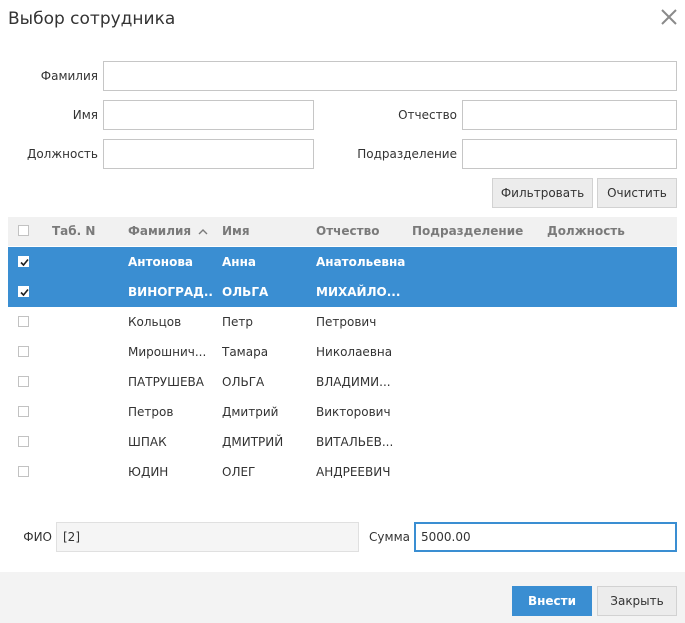 The height and width of the screenshot is (623, 685). What do you see at coordinates (342, 597) in the screenshot?
I see `dialog-footer: Внести Закрыть` at bounding box center [342, 597].